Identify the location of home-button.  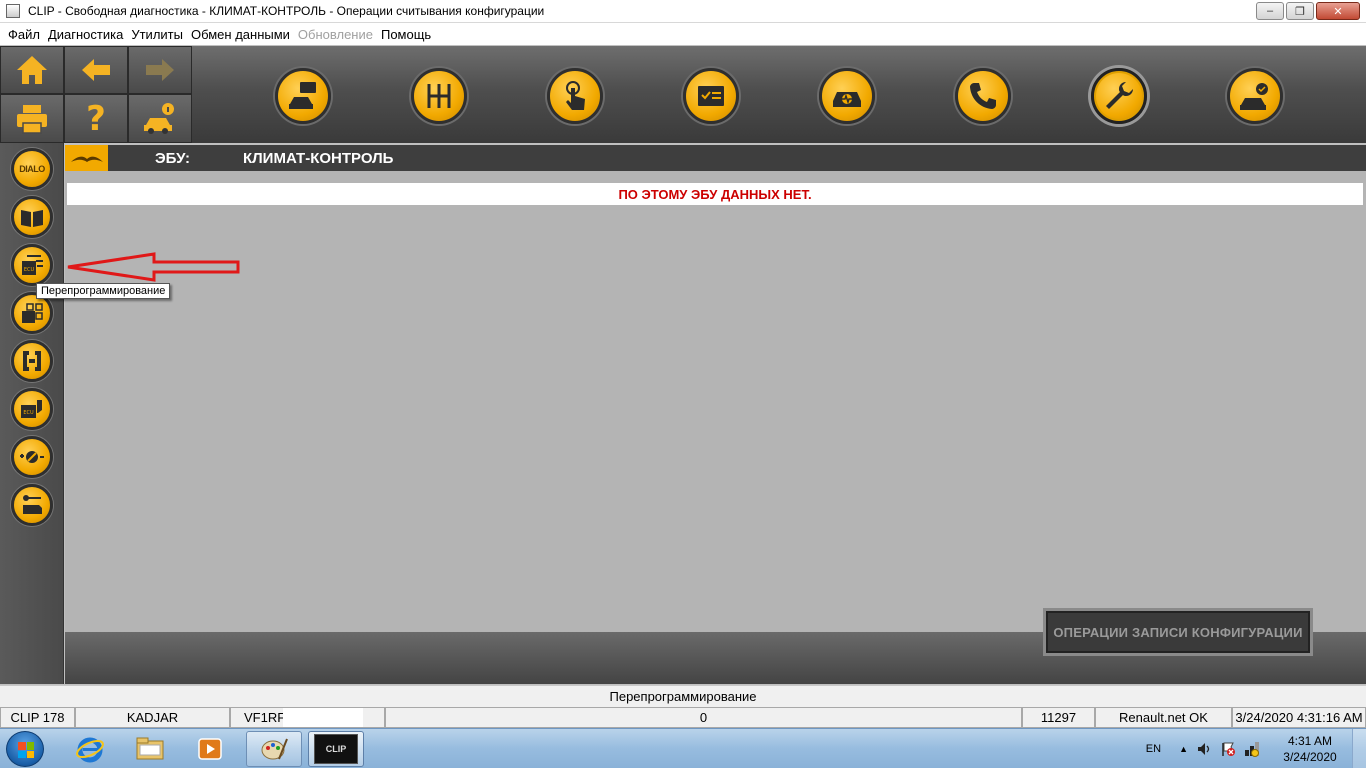
(32, 70).